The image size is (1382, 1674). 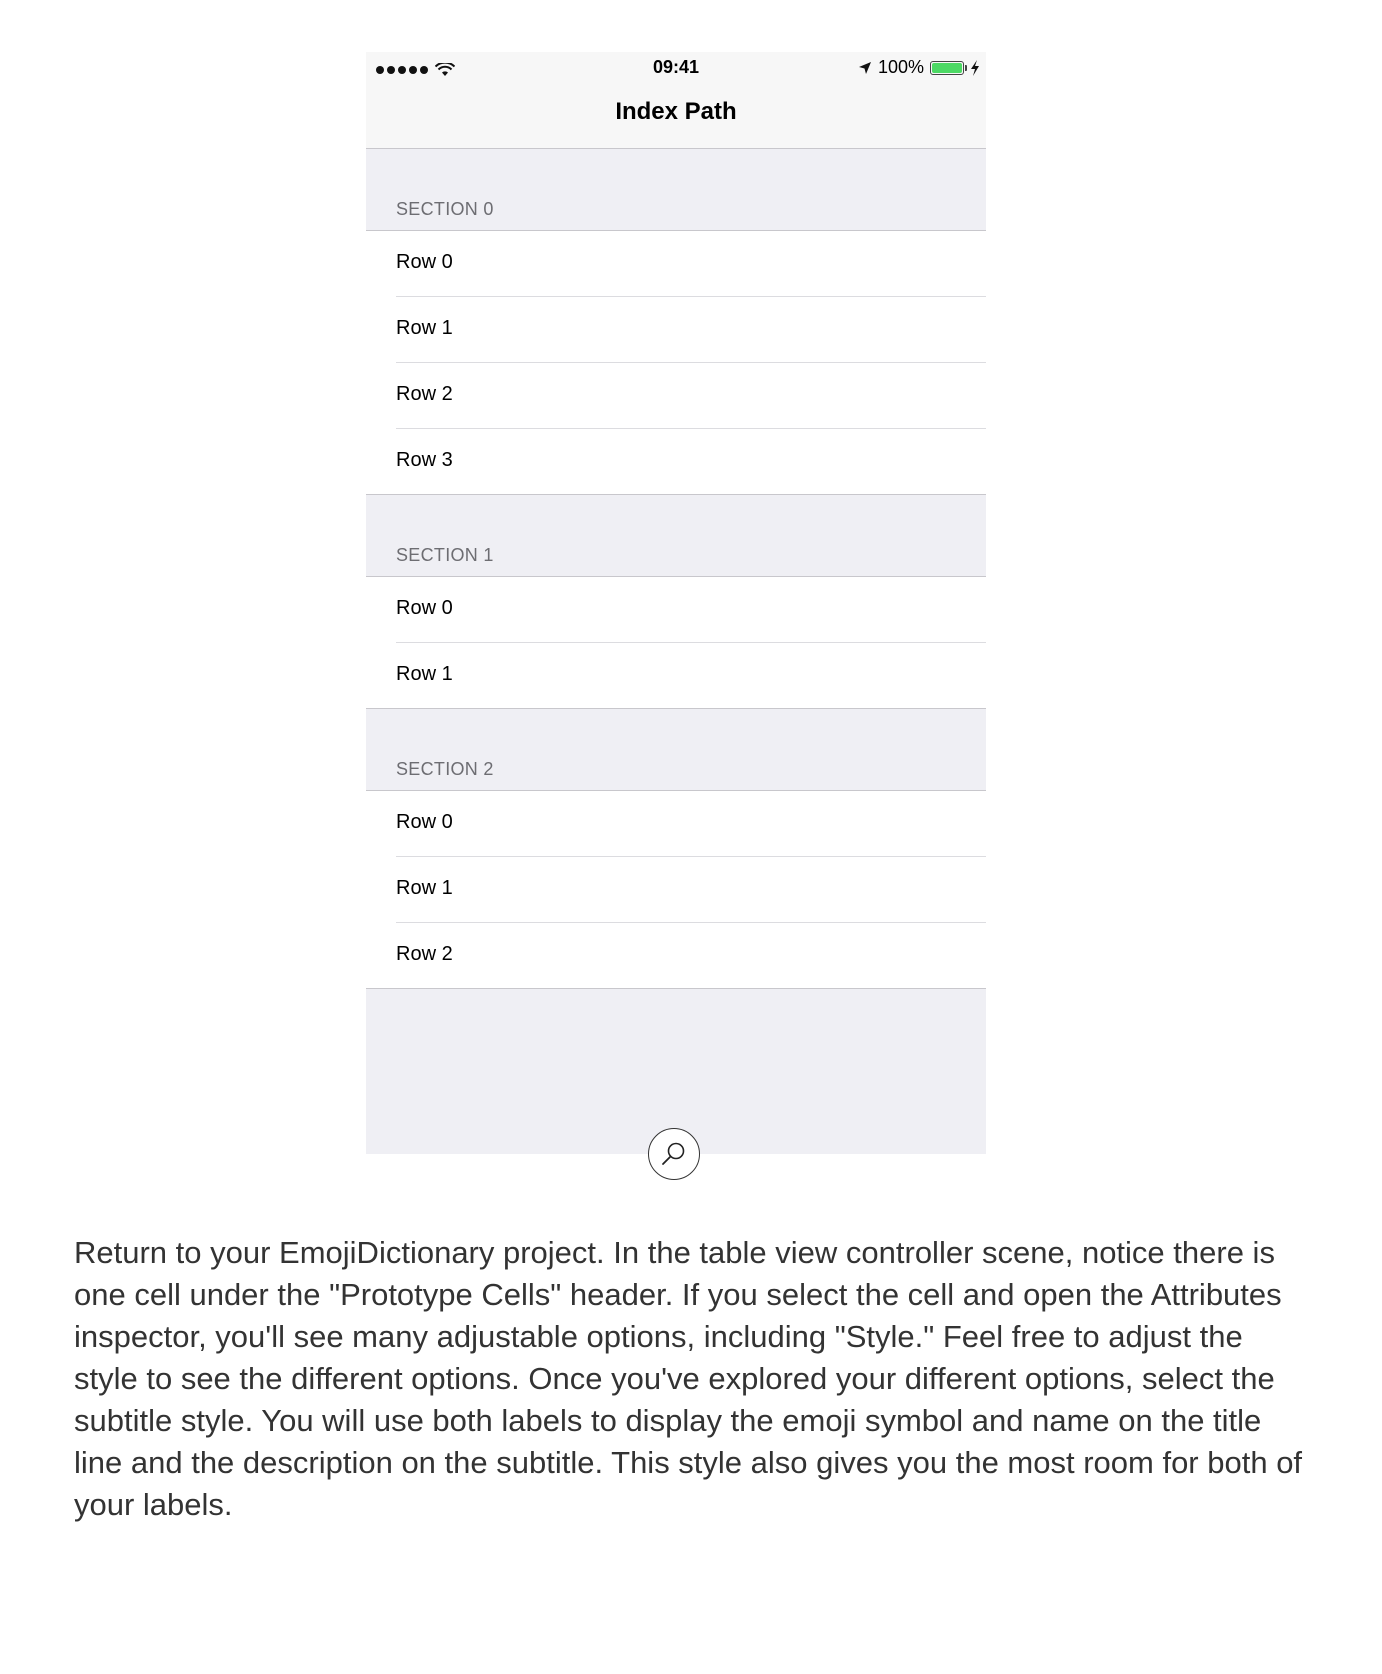 What do you see at coordinates (445, 209) in the screenshot?
I see `section-header-label: SECTION 0` at bounding box center [445, 209].